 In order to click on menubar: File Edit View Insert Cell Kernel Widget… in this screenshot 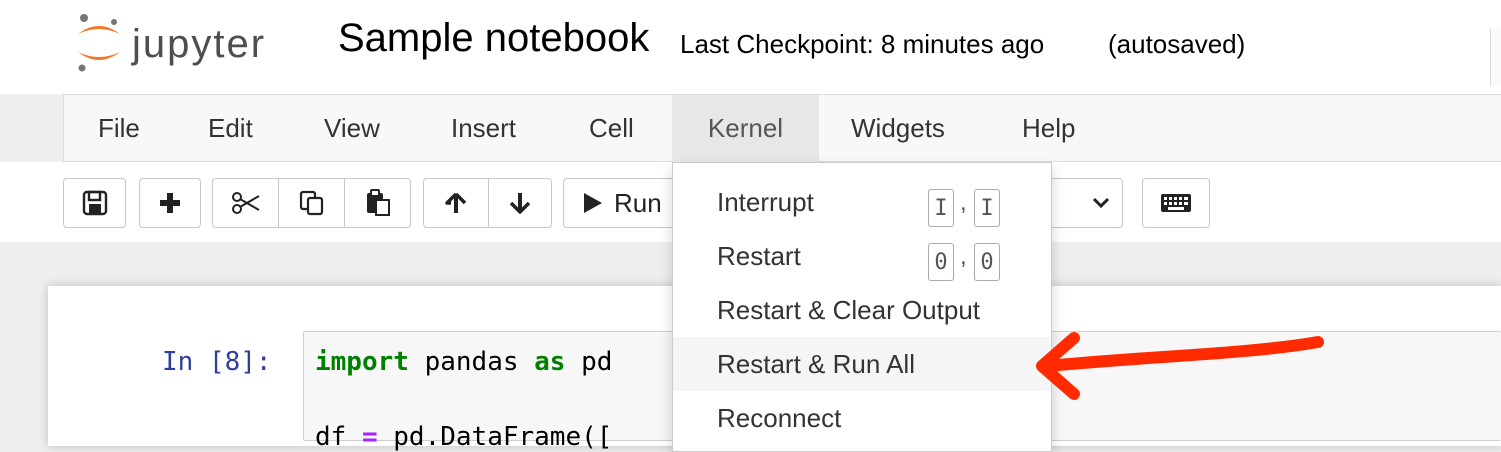, I will do `click(782, 128)`.